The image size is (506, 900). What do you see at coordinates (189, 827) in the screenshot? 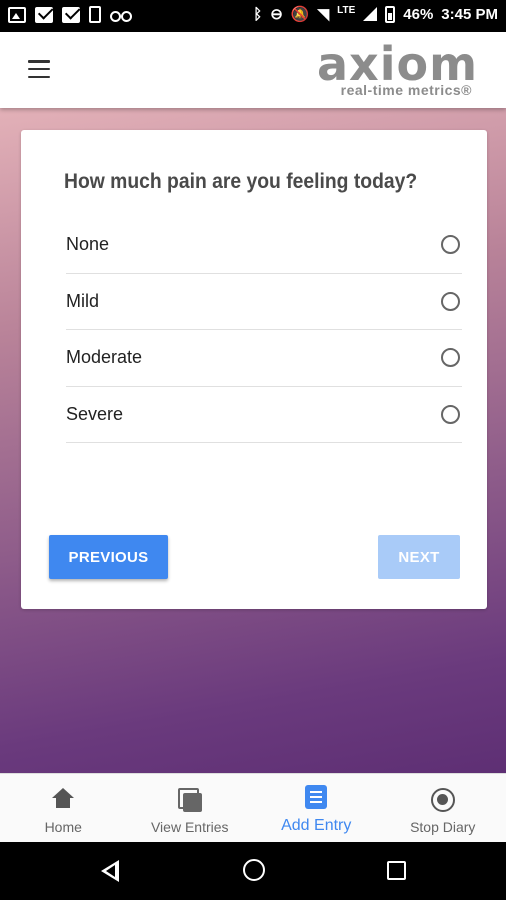
I see `nav-label: View Entries` at bounding box center [189, 827].